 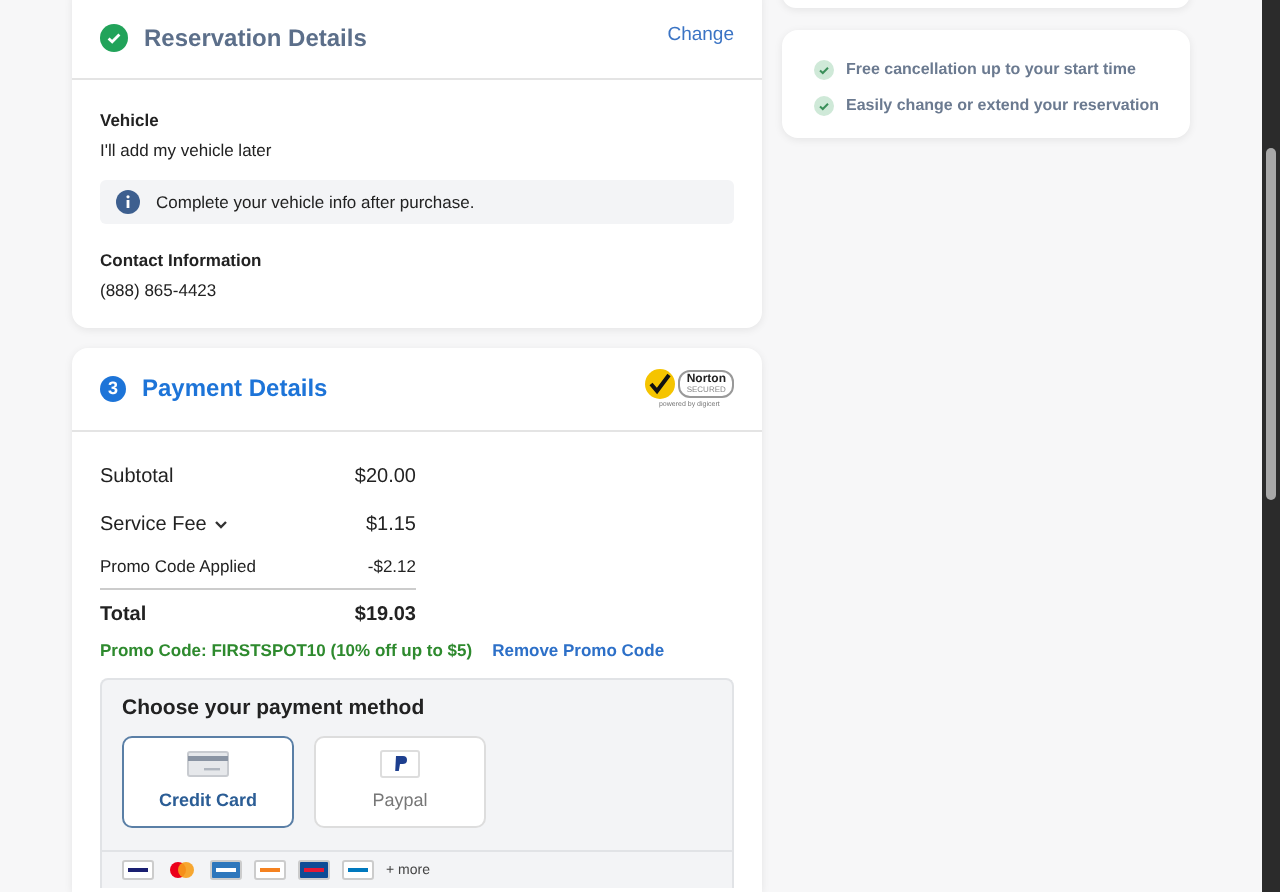 I want to click on paypal-icon, so click(x=400, y=763).